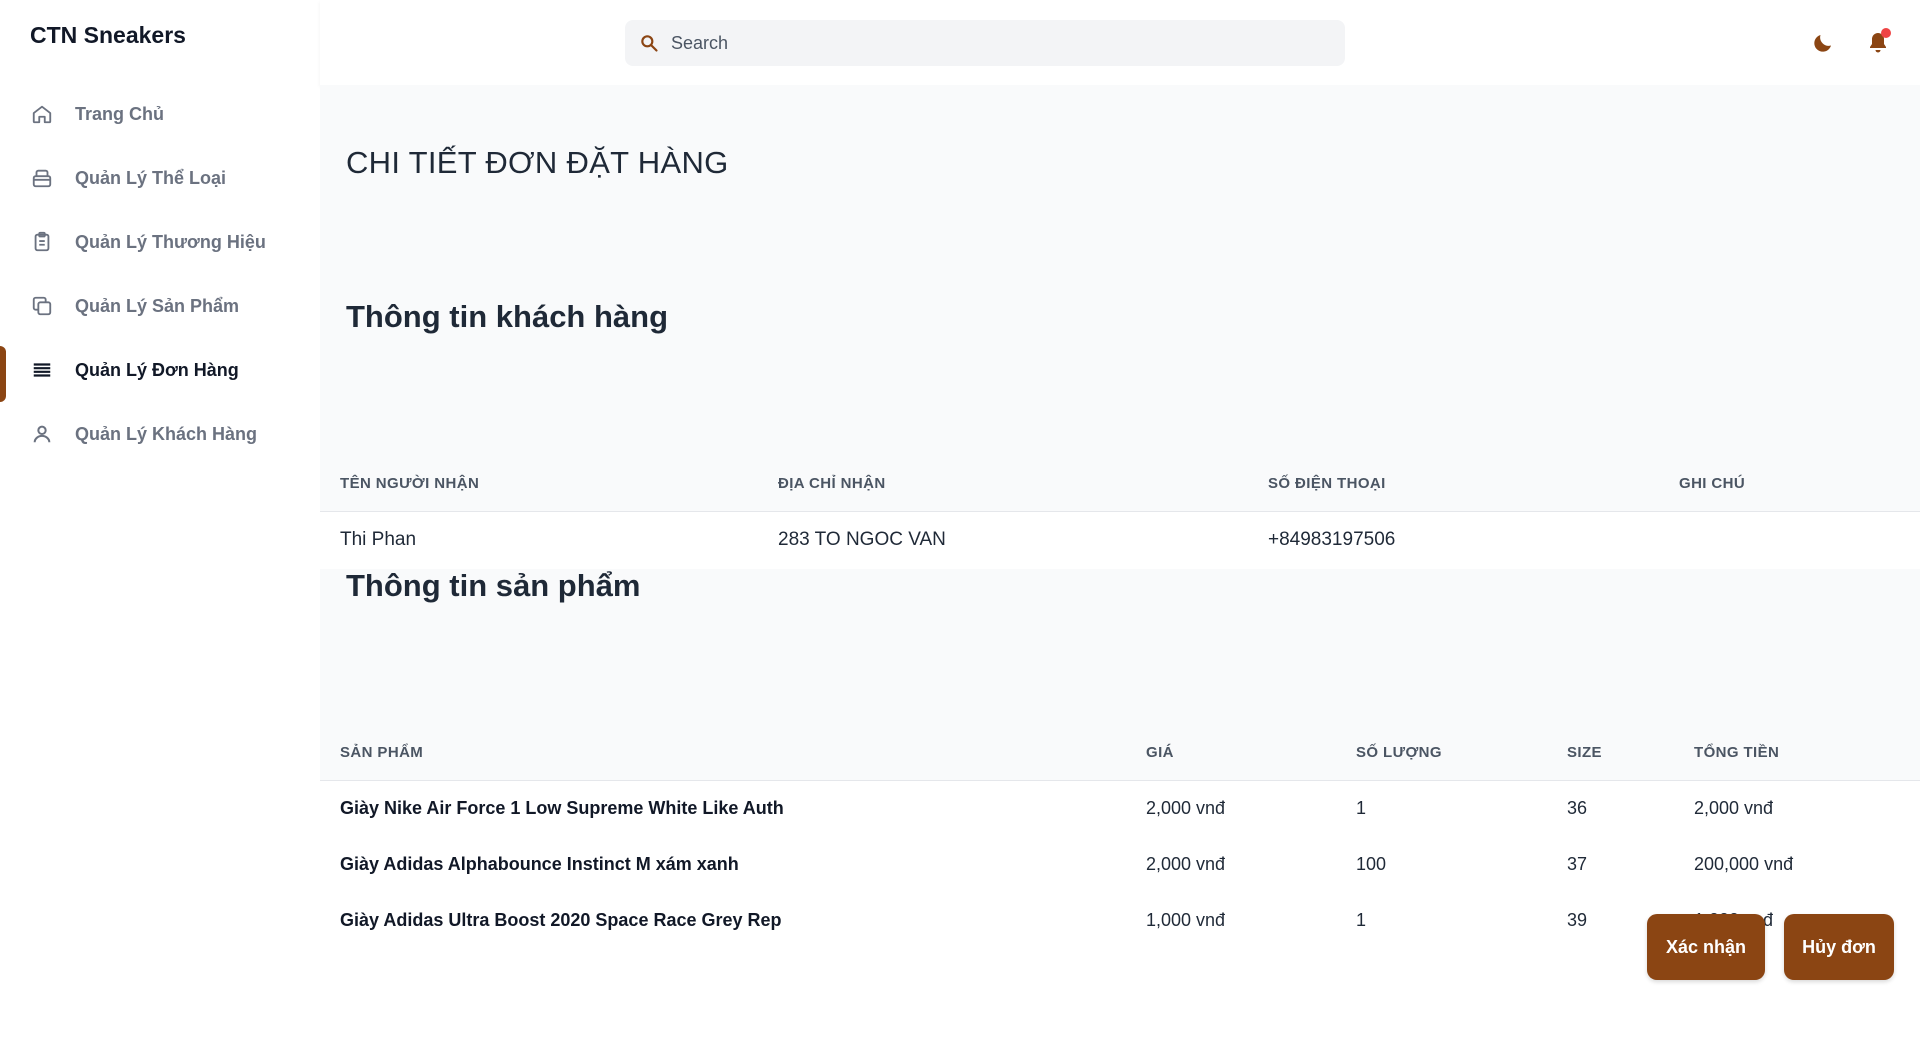 Image resolution: width=1920 pixels, height=1045 pixels. I want to click on copy-icon, so click(42, 306).